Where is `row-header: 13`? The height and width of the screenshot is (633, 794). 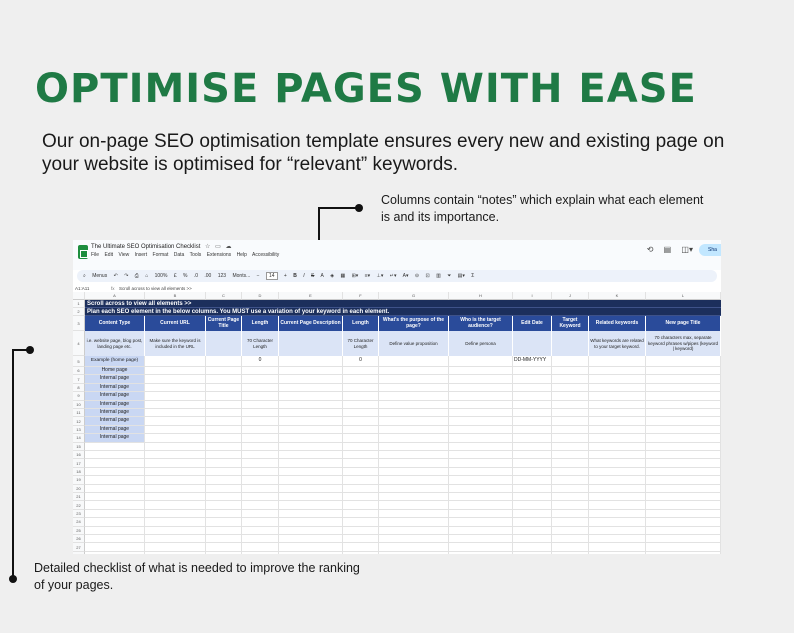 row-header: 13 is located at coordinates (79, 430).